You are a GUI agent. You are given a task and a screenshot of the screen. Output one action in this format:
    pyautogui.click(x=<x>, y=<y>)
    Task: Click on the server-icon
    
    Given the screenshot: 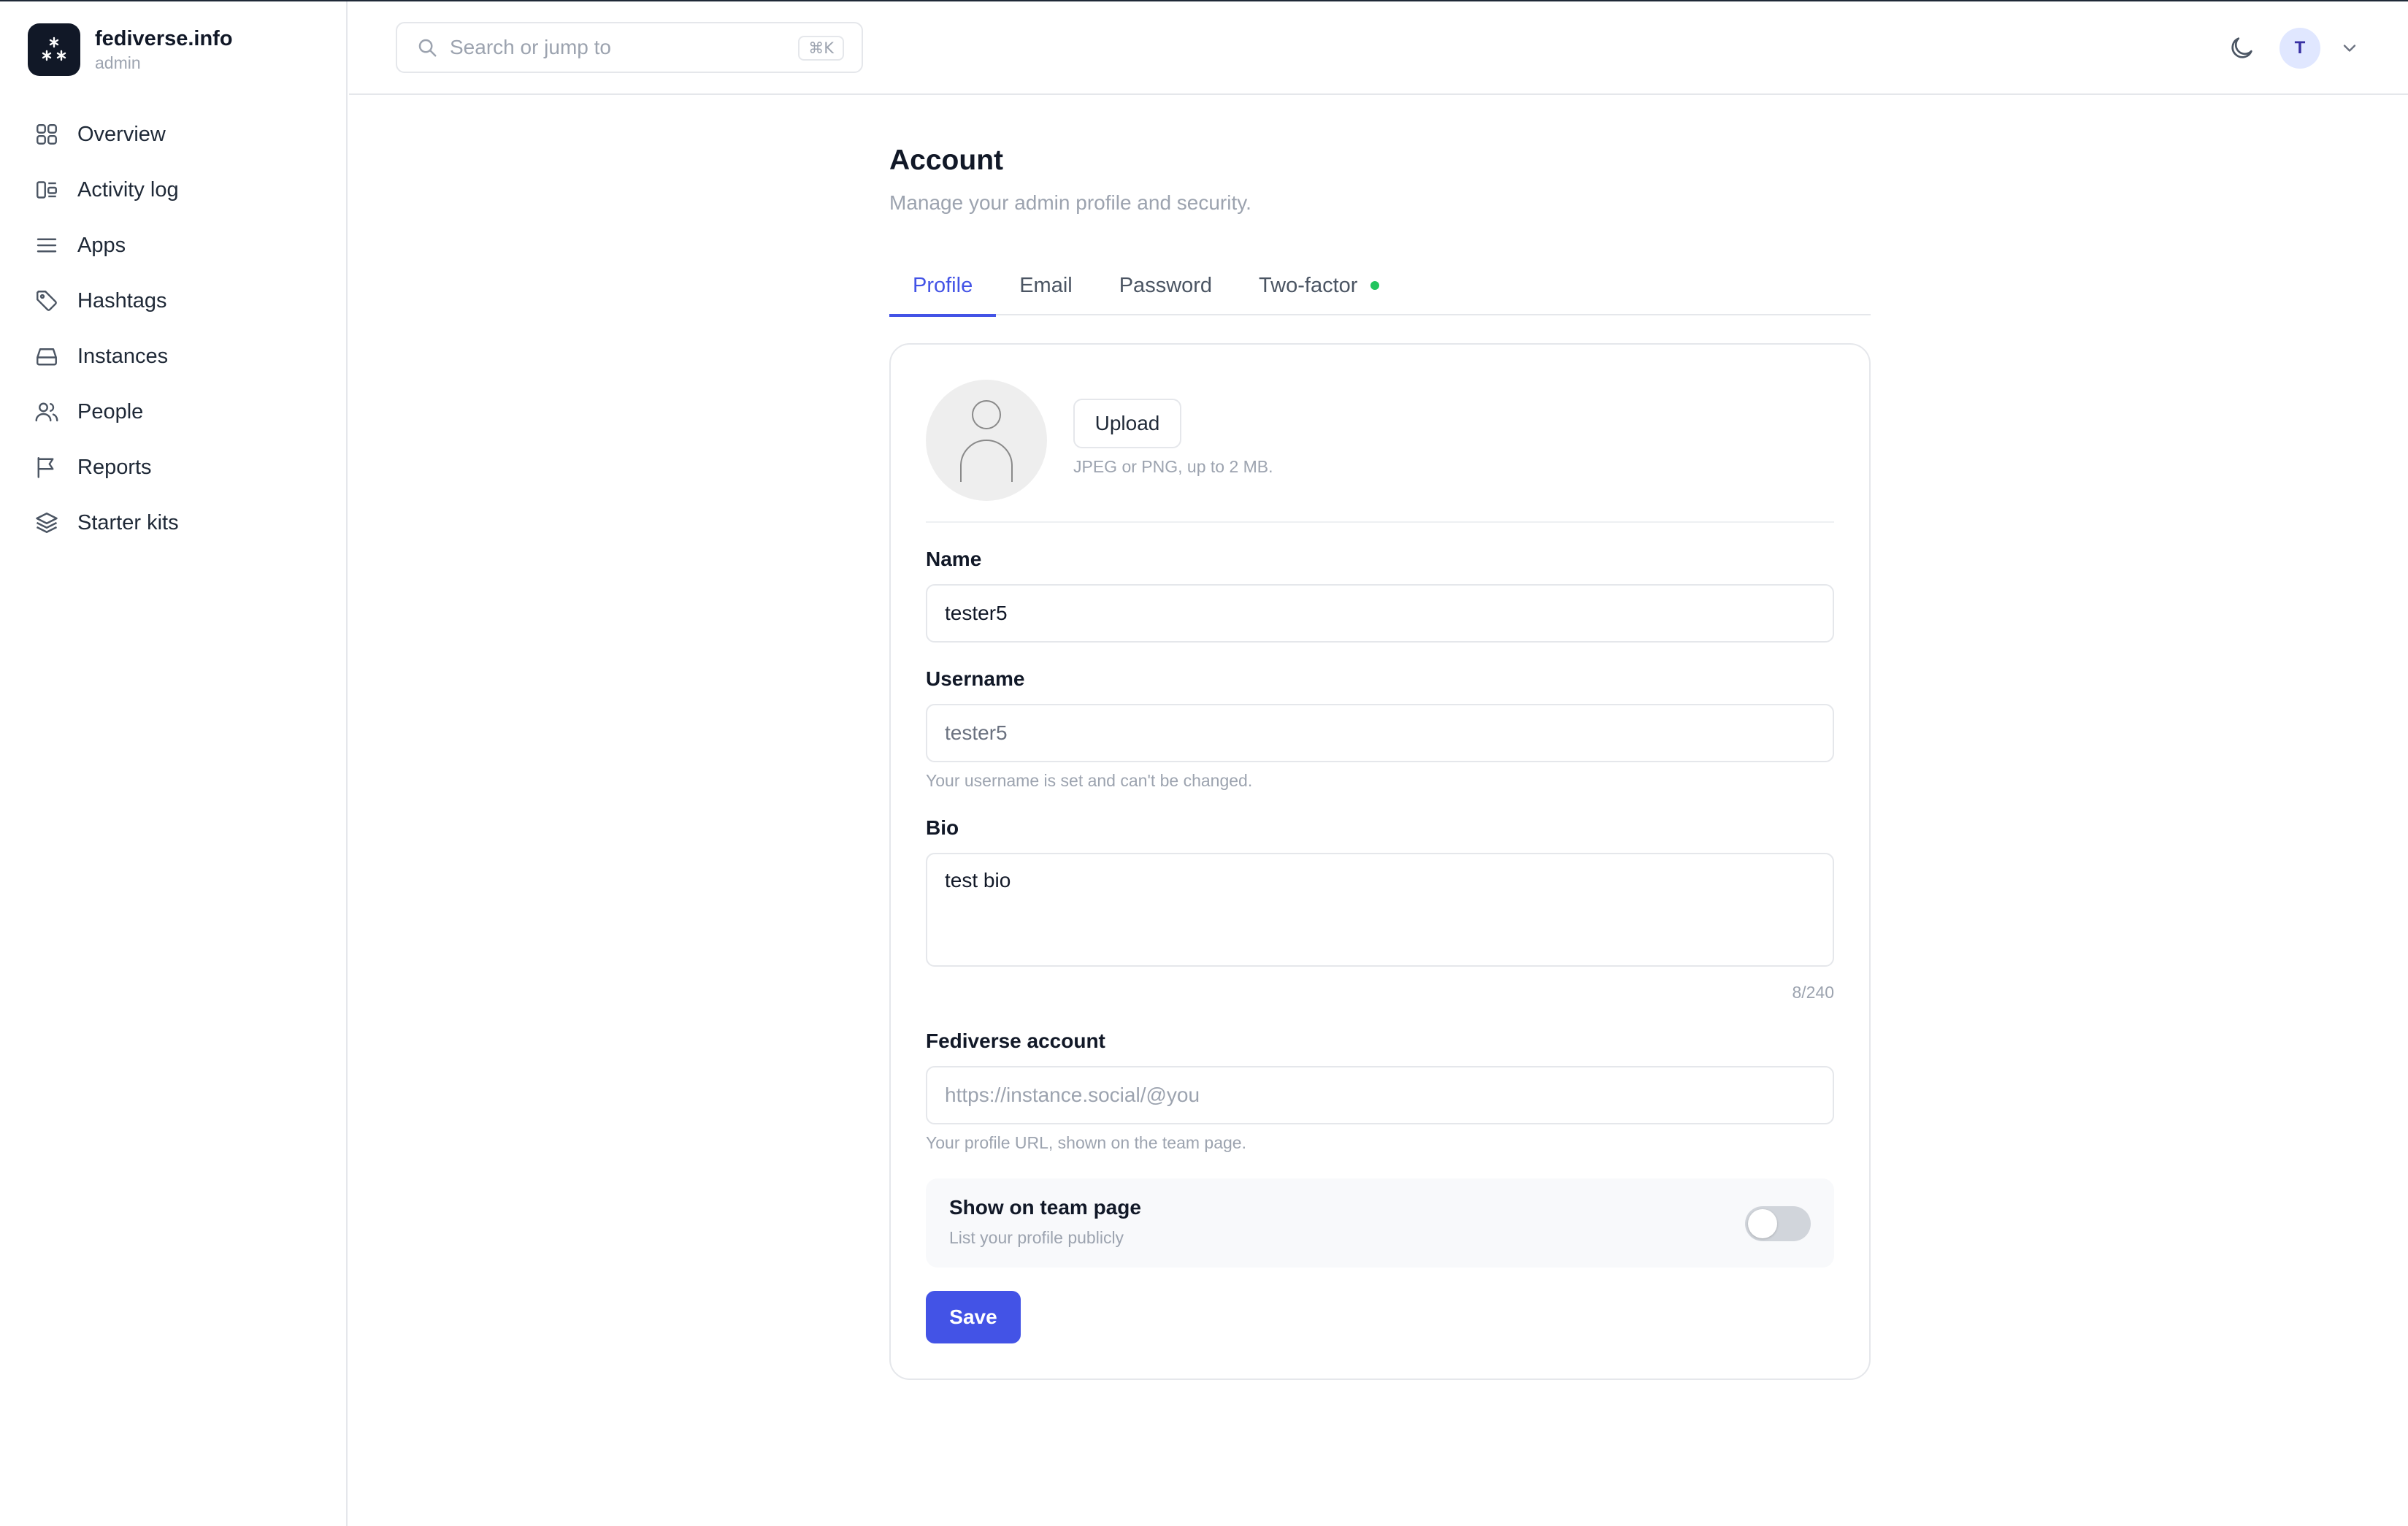 What is the action you would take?
    pyautogui.click(x=47, y=357)
    